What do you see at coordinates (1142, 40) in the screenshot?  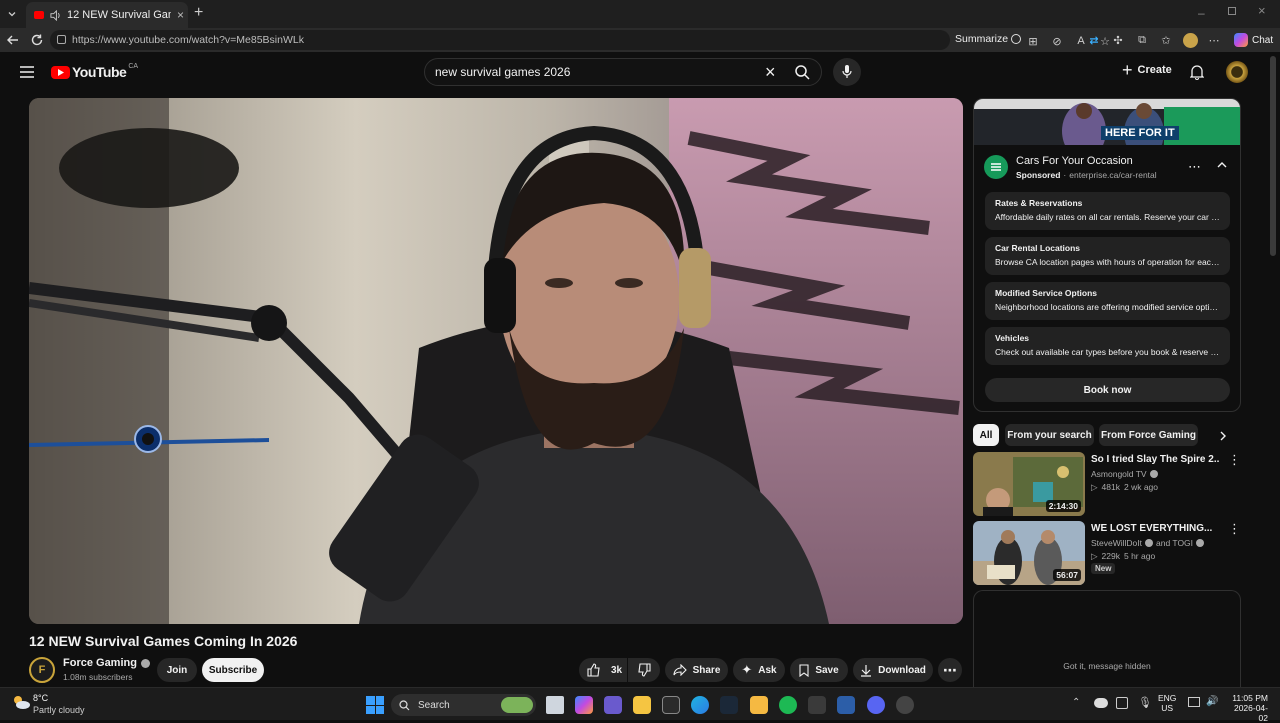 I see `split-screen-icon: ⧉` at bounding box center [1142, 40].